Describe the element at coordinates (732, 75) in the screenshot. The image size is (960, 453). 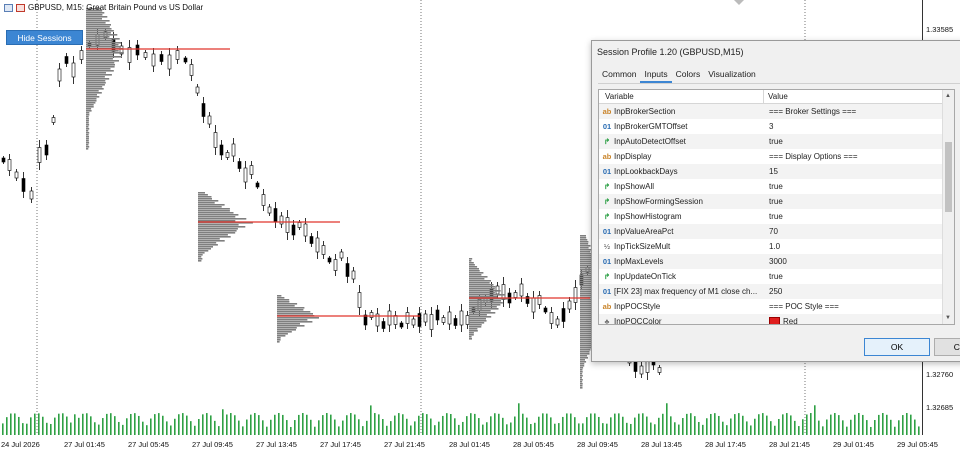
I see `tab-visualization: Visualization` at that location.